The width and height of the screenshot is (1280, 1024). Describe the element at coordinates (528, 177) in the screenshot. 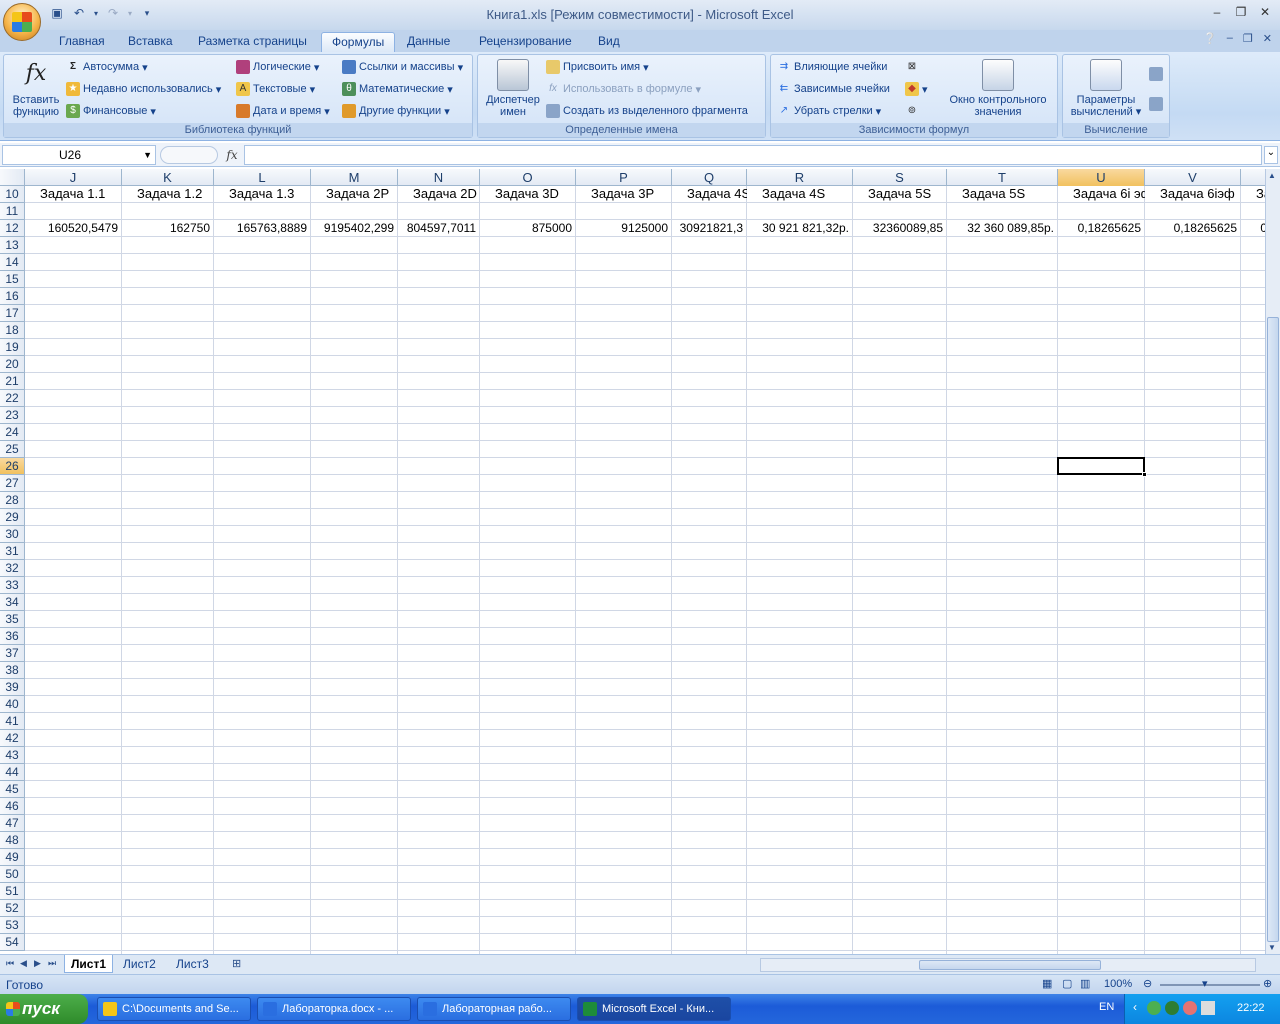

I see `column-header: O` at that location.